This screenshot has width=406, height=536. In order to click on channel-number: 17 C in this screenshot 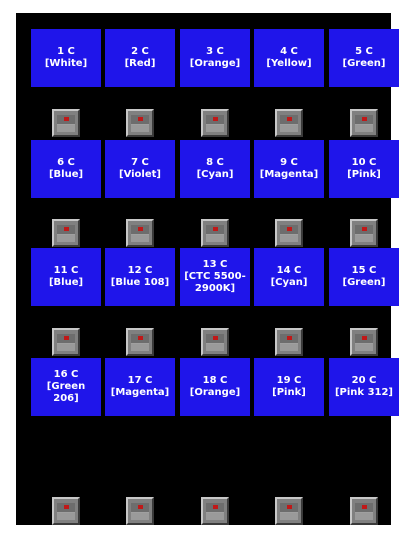, I will do `click(140, 380)`.